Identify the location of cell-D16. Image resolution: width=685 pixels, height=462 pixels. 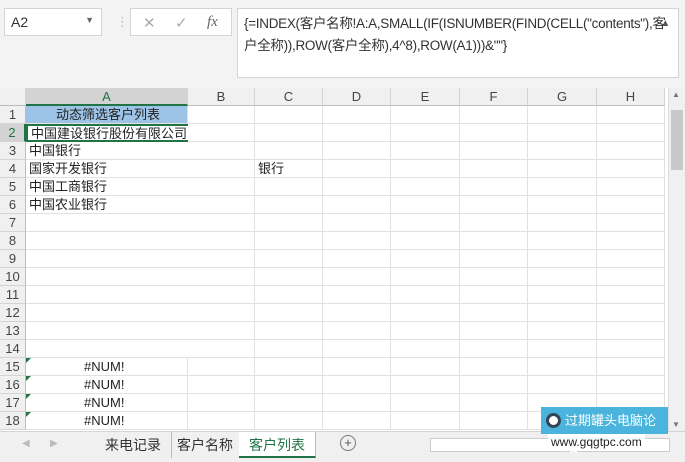
(357, 385).